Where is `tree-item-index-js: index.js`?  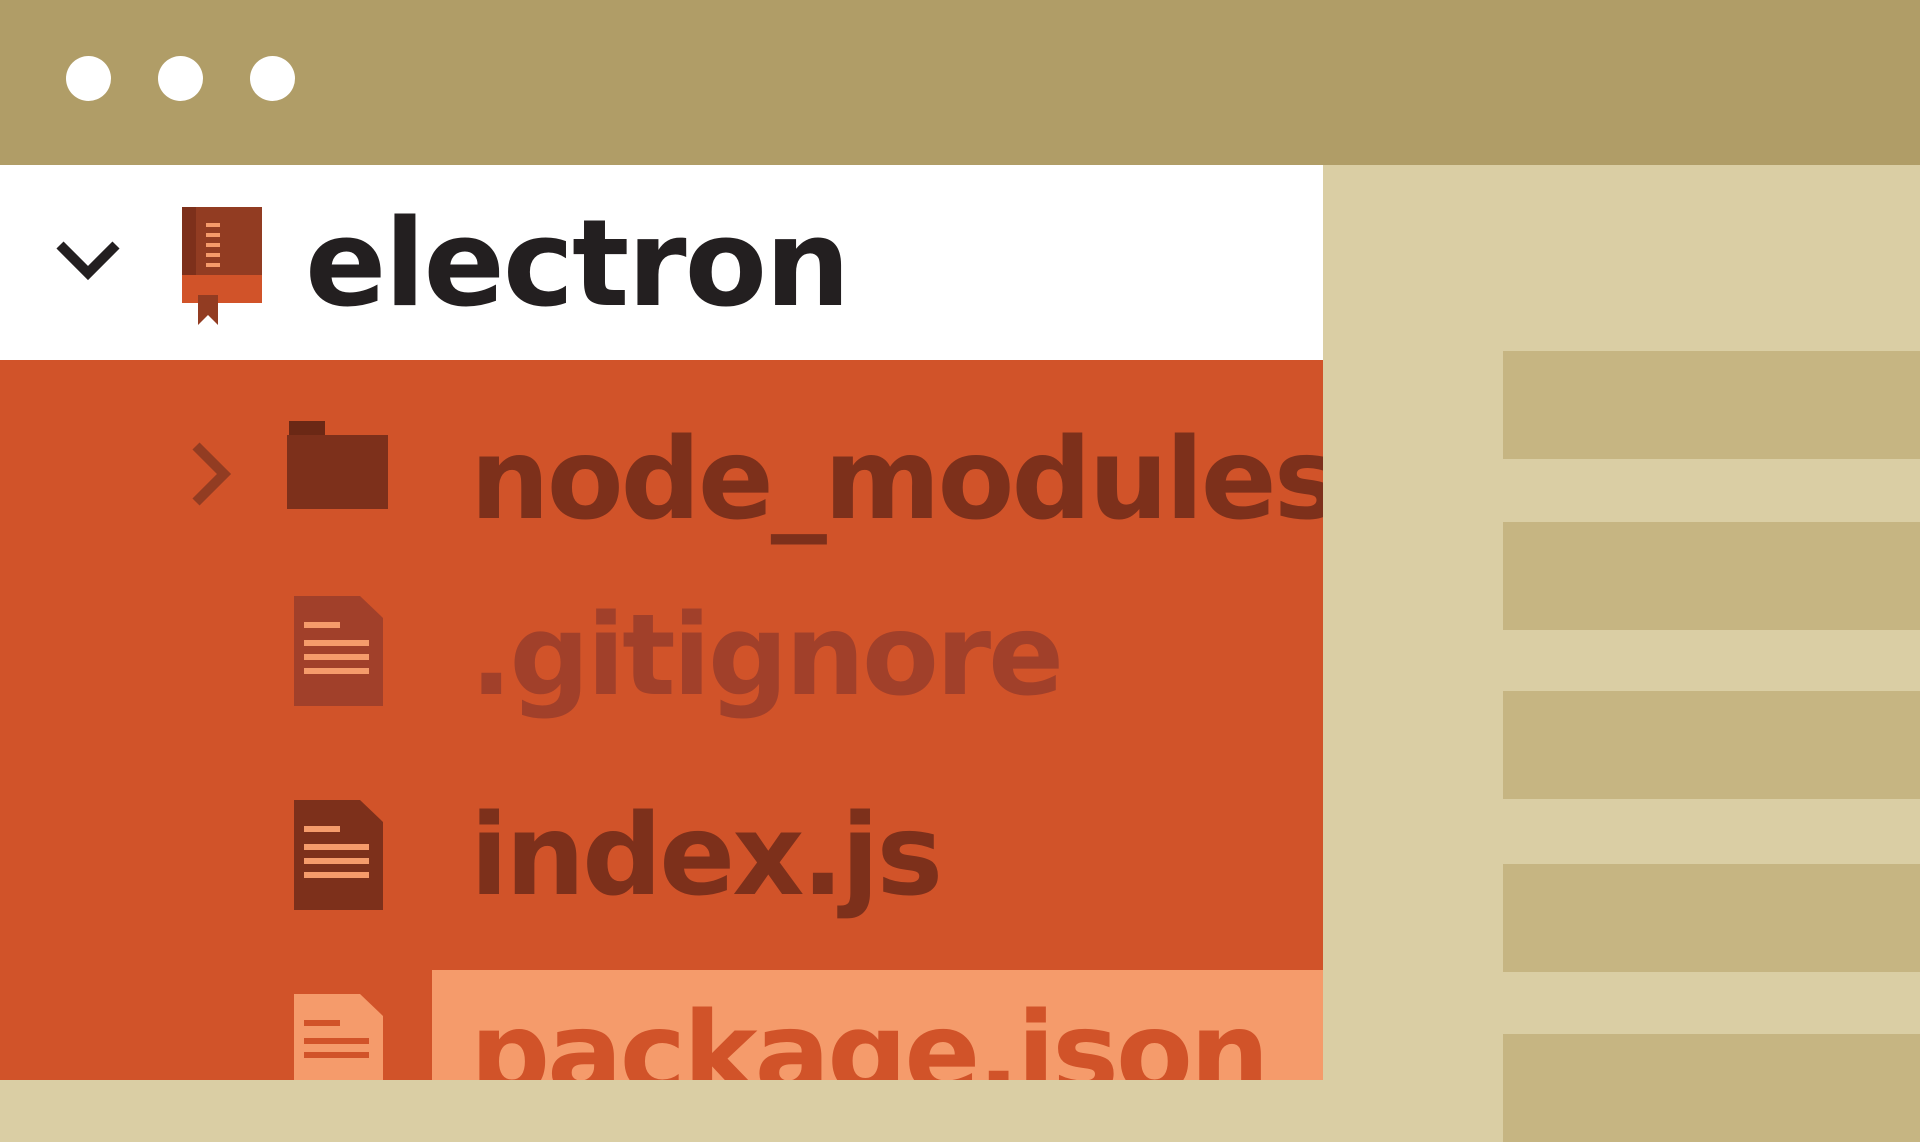 tree-item-index-js: index.js is located at coordinates (661, 870).